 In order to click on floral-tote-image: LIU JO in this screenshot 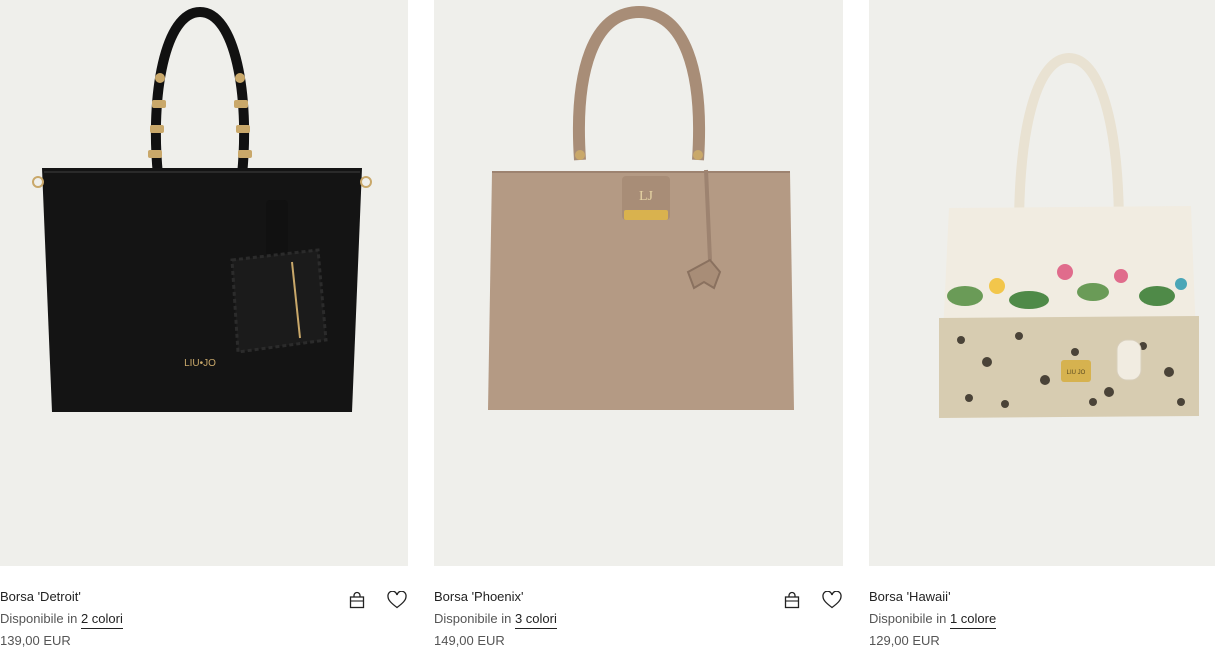, I will do `click(1069, 235)`.